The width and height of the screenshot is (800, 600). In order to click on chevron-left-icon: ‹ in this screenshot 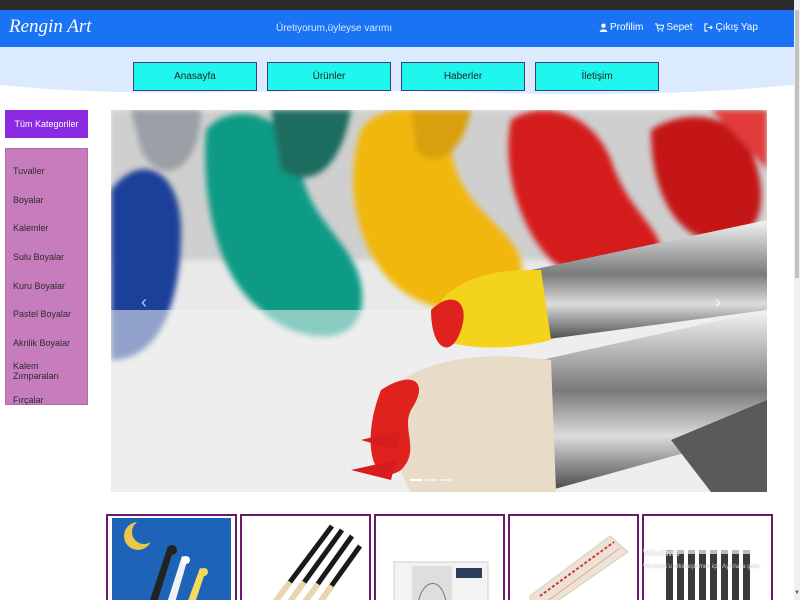, I will do `click(144, 302)`.